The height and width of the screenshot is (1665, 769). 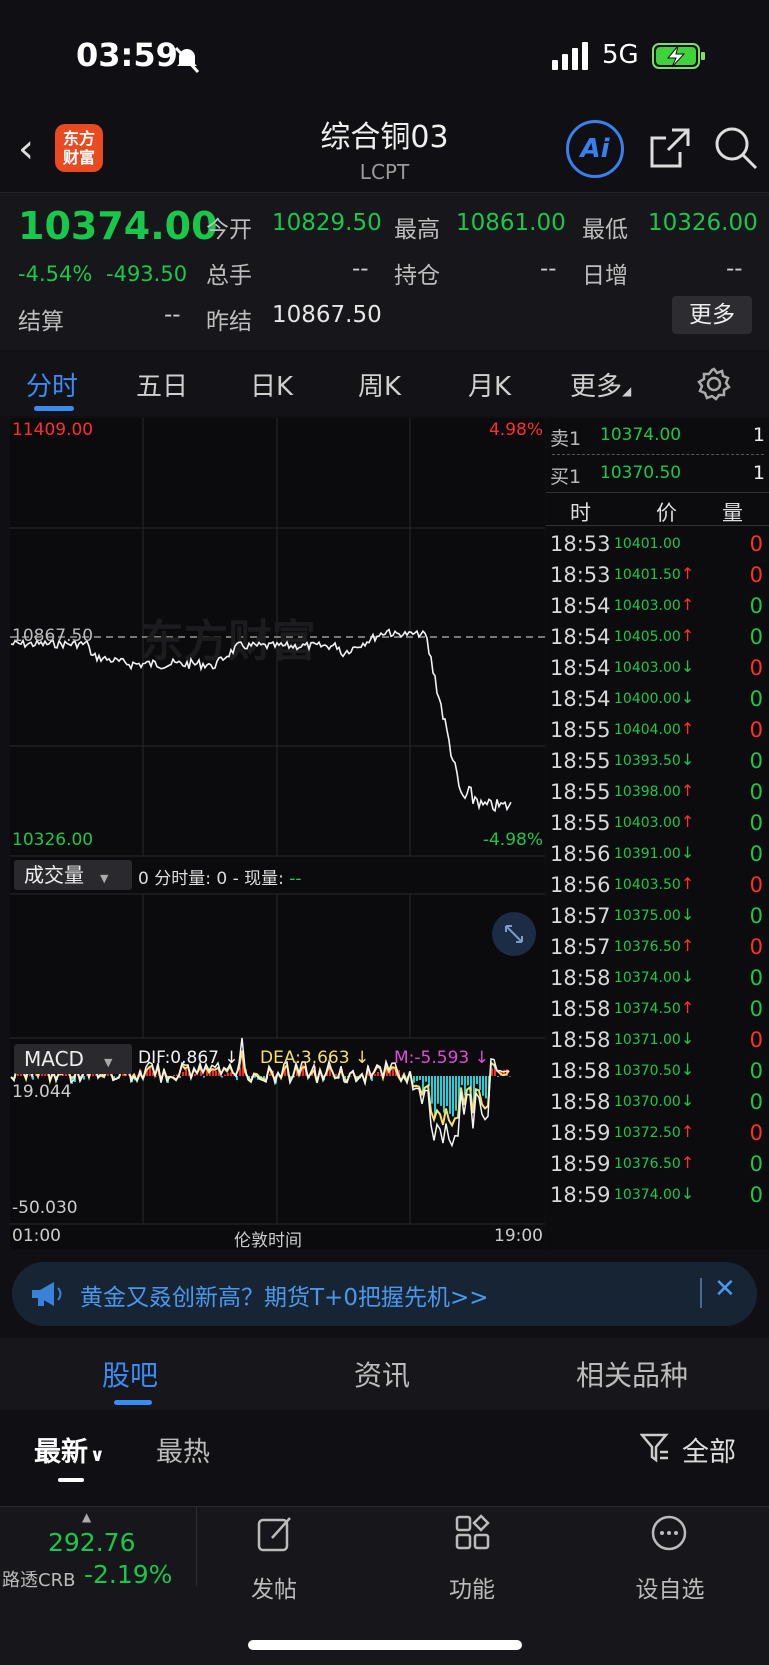 What do you see at coordinates (147, 274) in the screenshot?
I see `change-amount: -493.50` at bounding box center [147, 274].